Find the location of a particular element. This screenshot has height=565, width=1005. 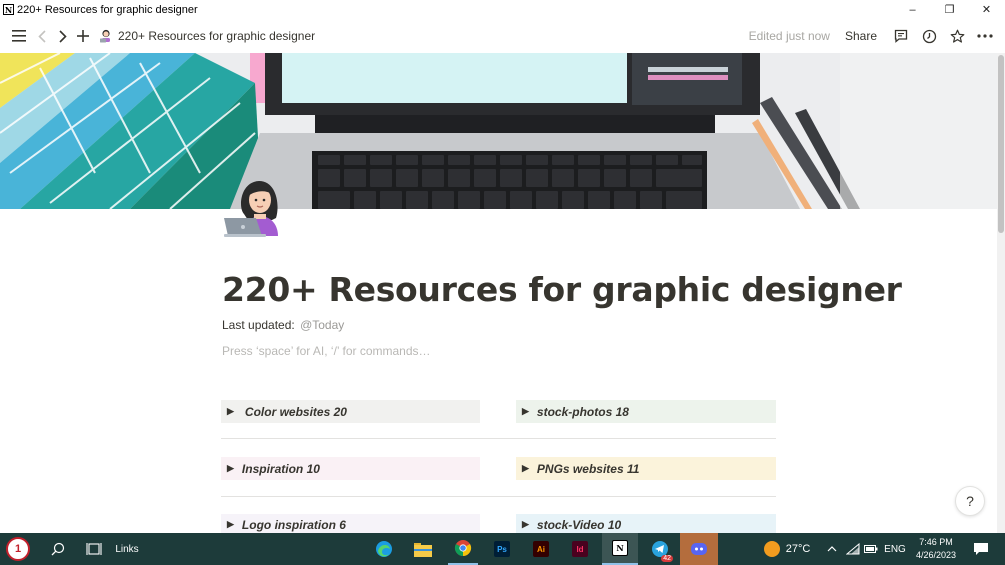

indesign-label: Id is located at coordinates (580, 549).